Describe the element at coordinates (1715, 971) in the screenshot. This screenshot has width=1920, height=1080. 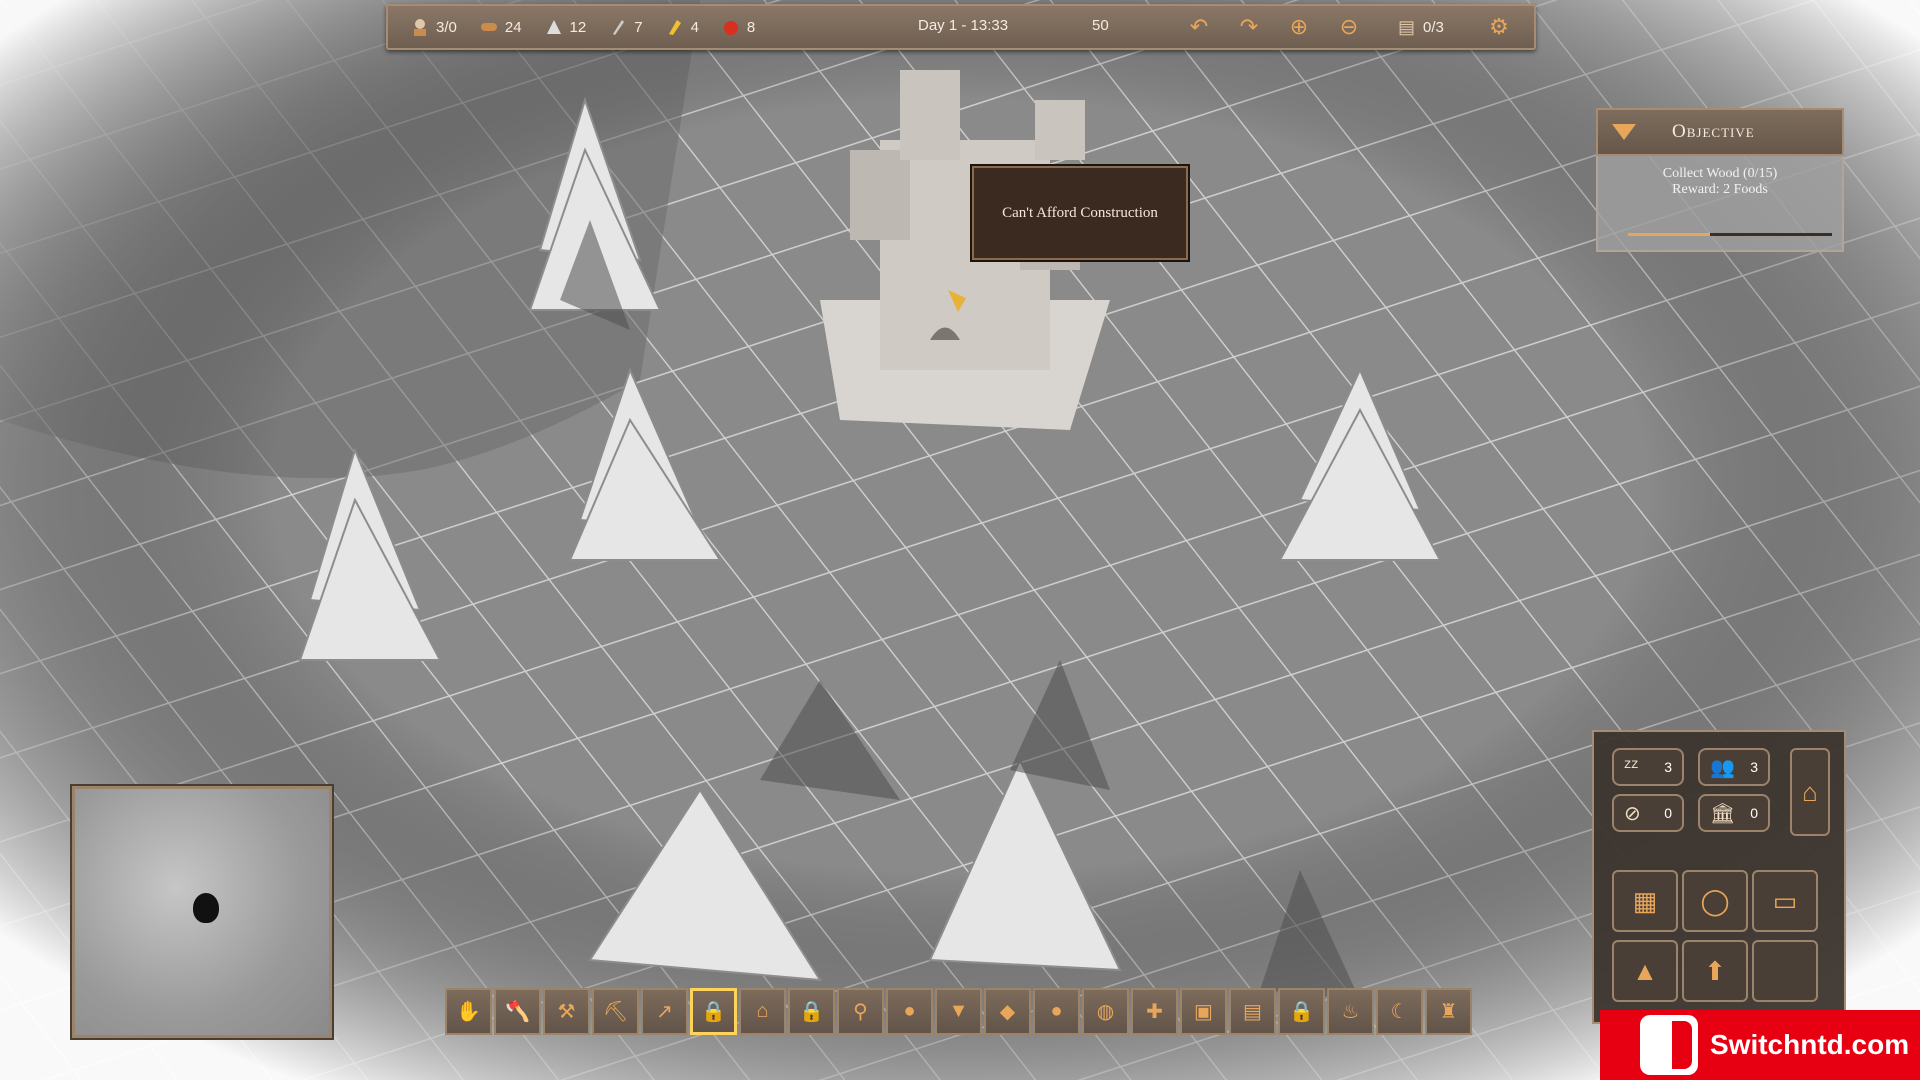
I see `tree-button: ⬆` at that location.